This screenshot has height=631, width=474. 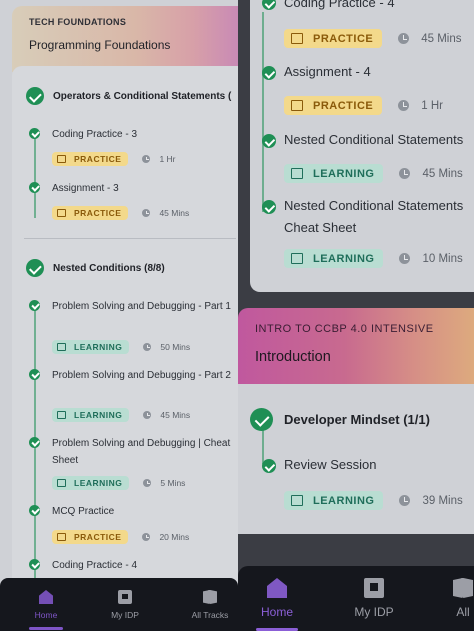 I want to click on nav-all-tracks: All, so click(x=446, y=598).